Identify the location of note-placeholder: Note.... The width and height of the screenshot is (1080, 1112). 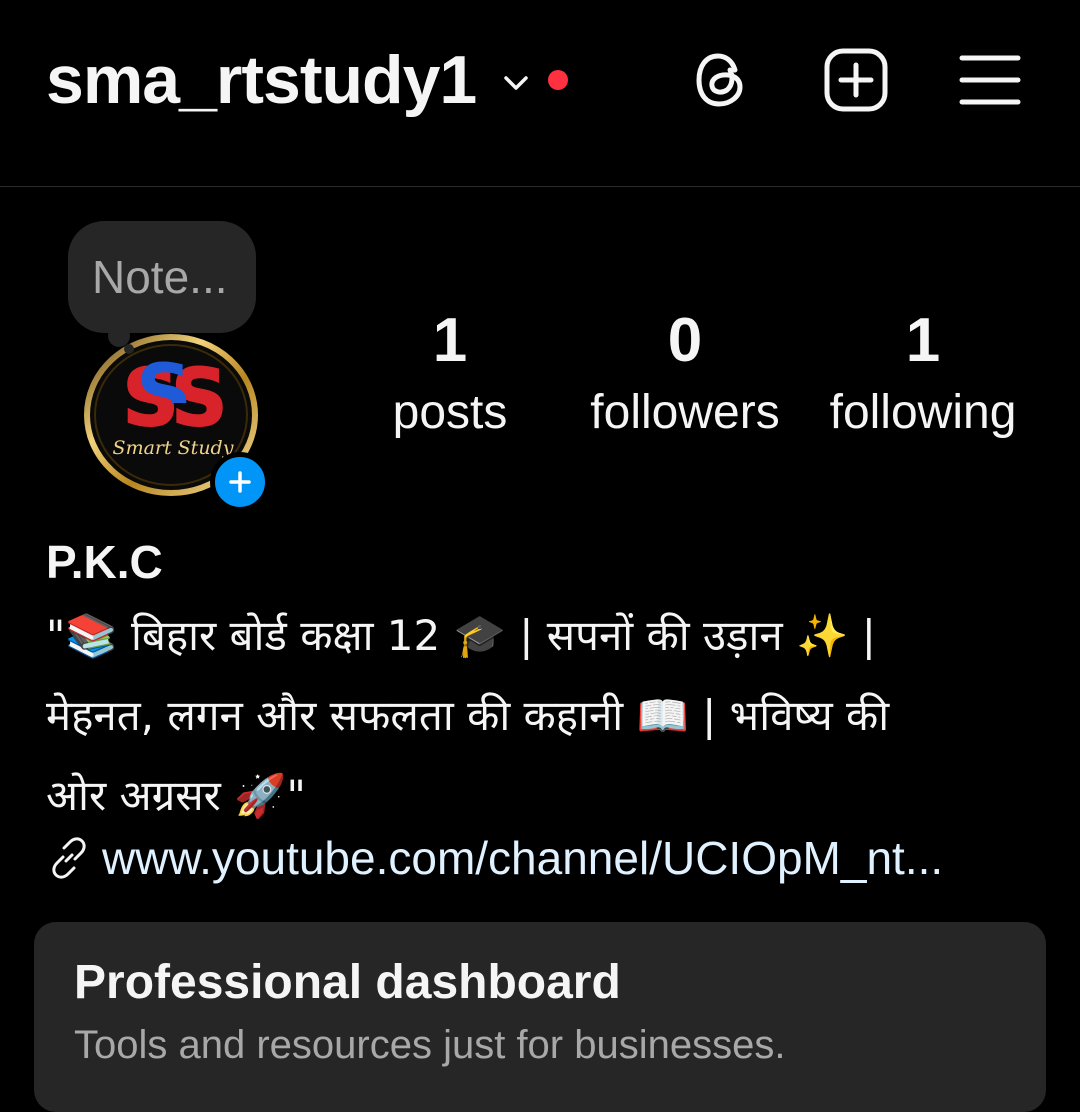
(160, 277).